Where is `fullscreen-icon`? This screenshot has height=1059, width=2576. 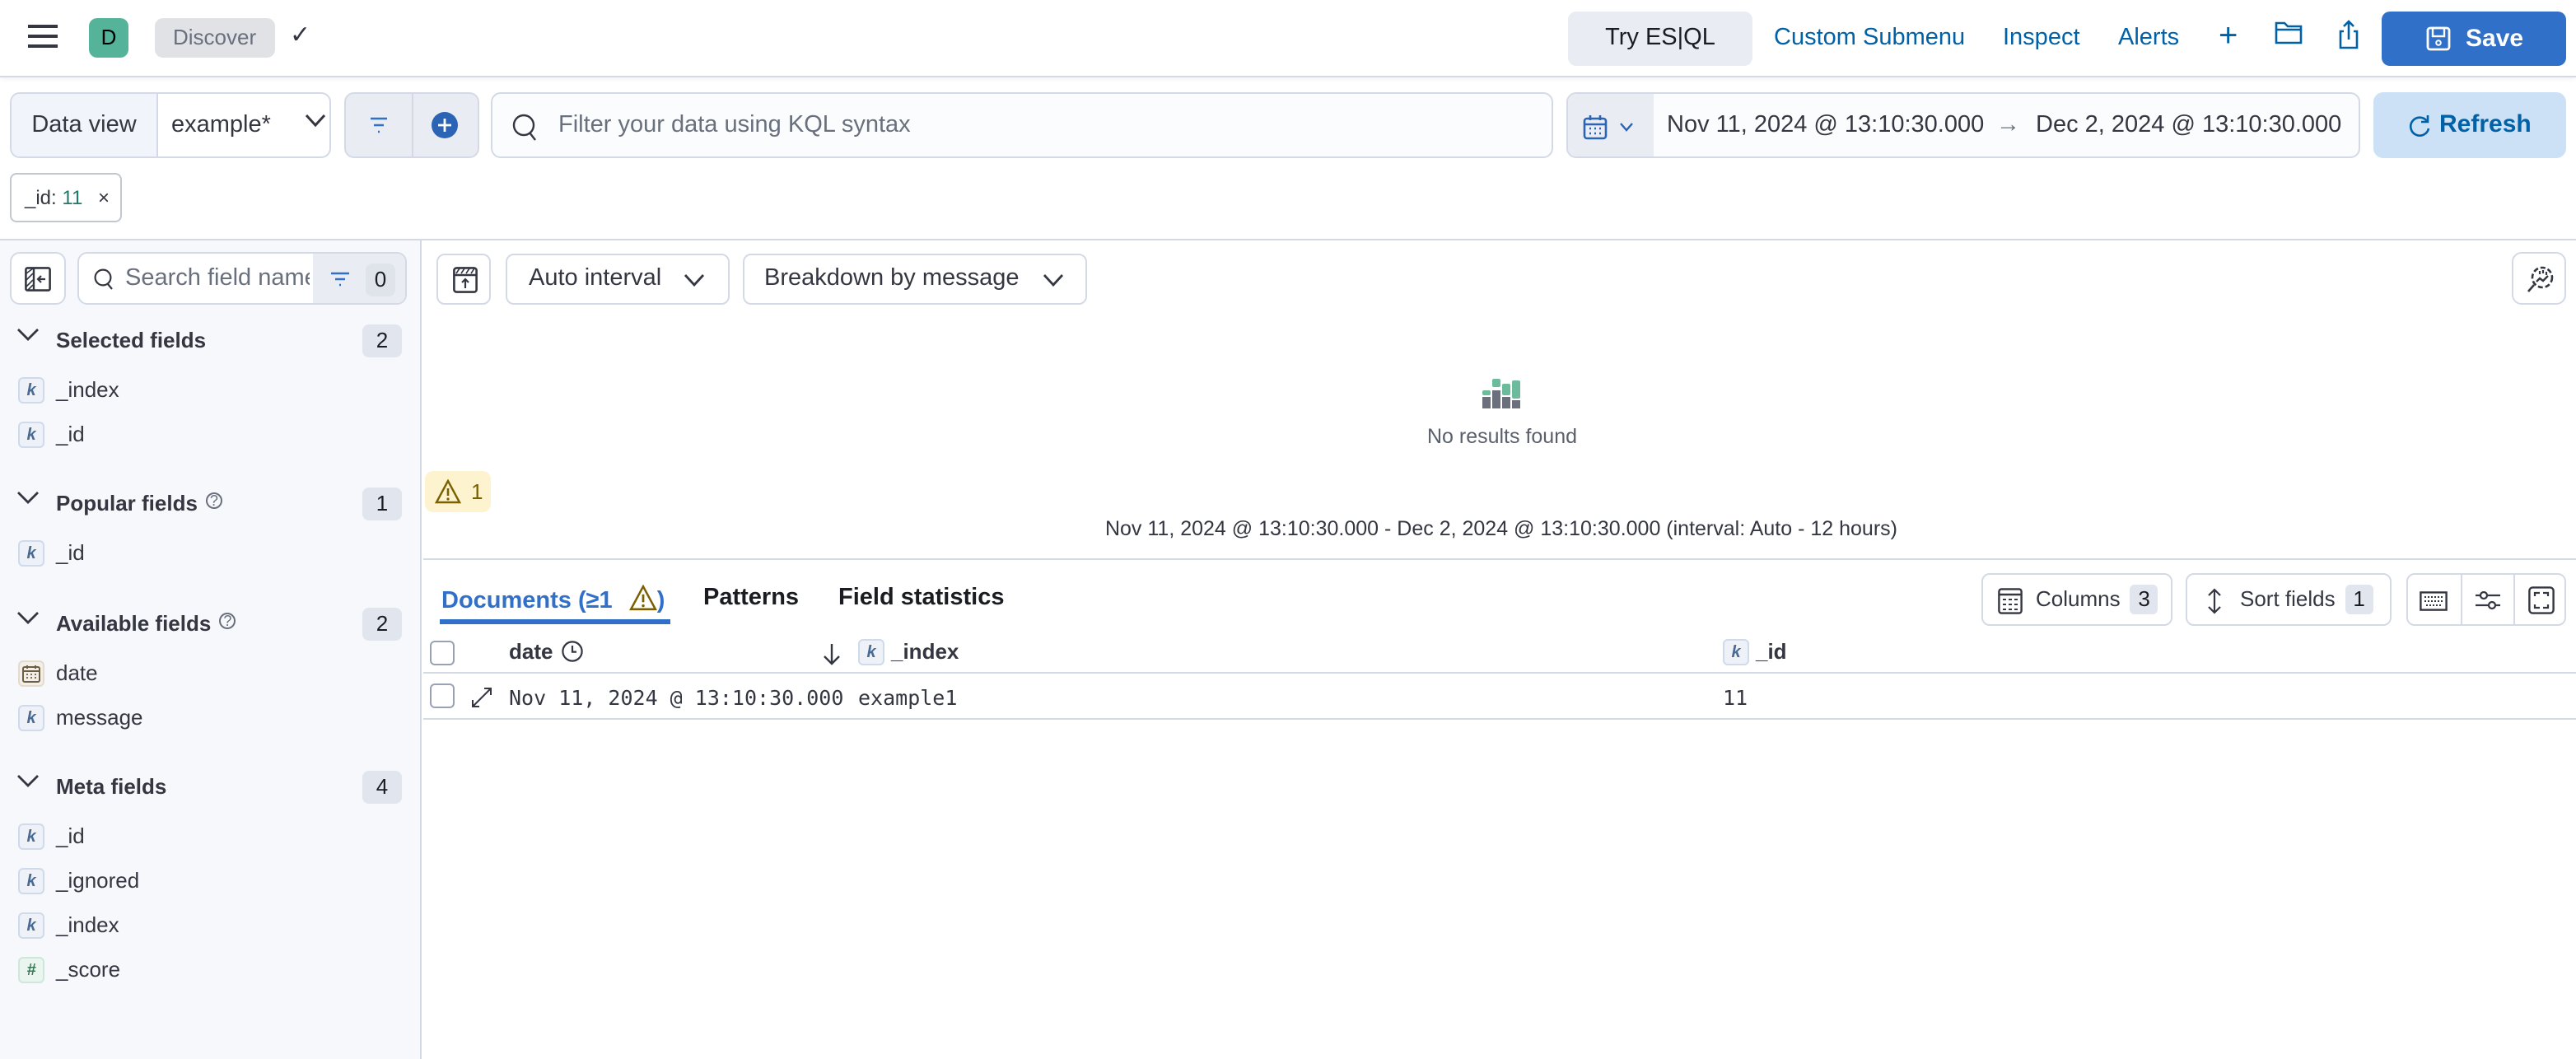 fullscreen-icon is located at coordinates (2541, 600).